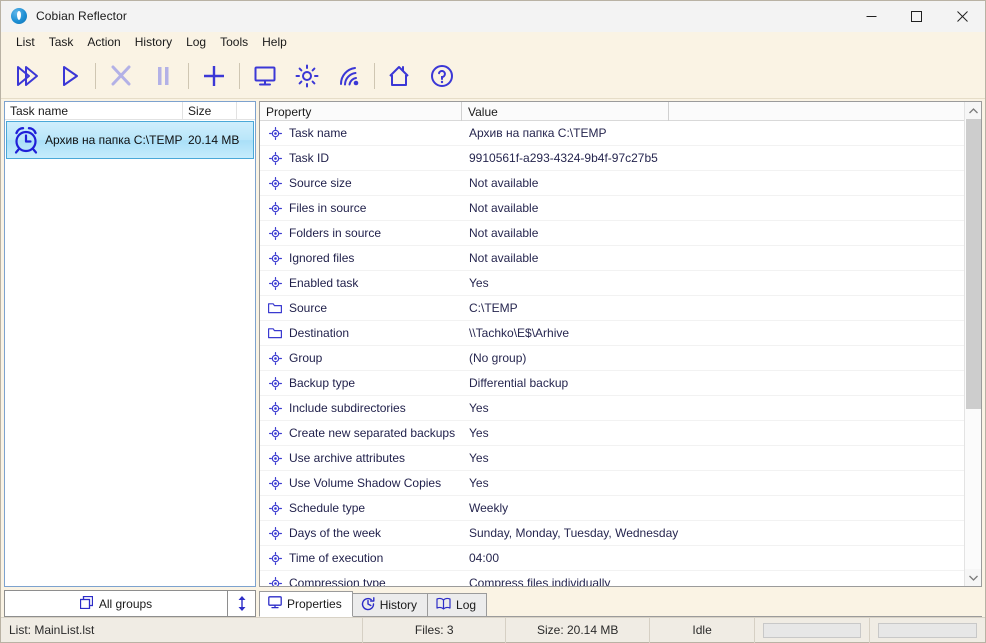 Image resolution: width=986 pixels, height=643 pixels. I want to click on properties-grid-row: Ignored files Not available, so click(612, 258).